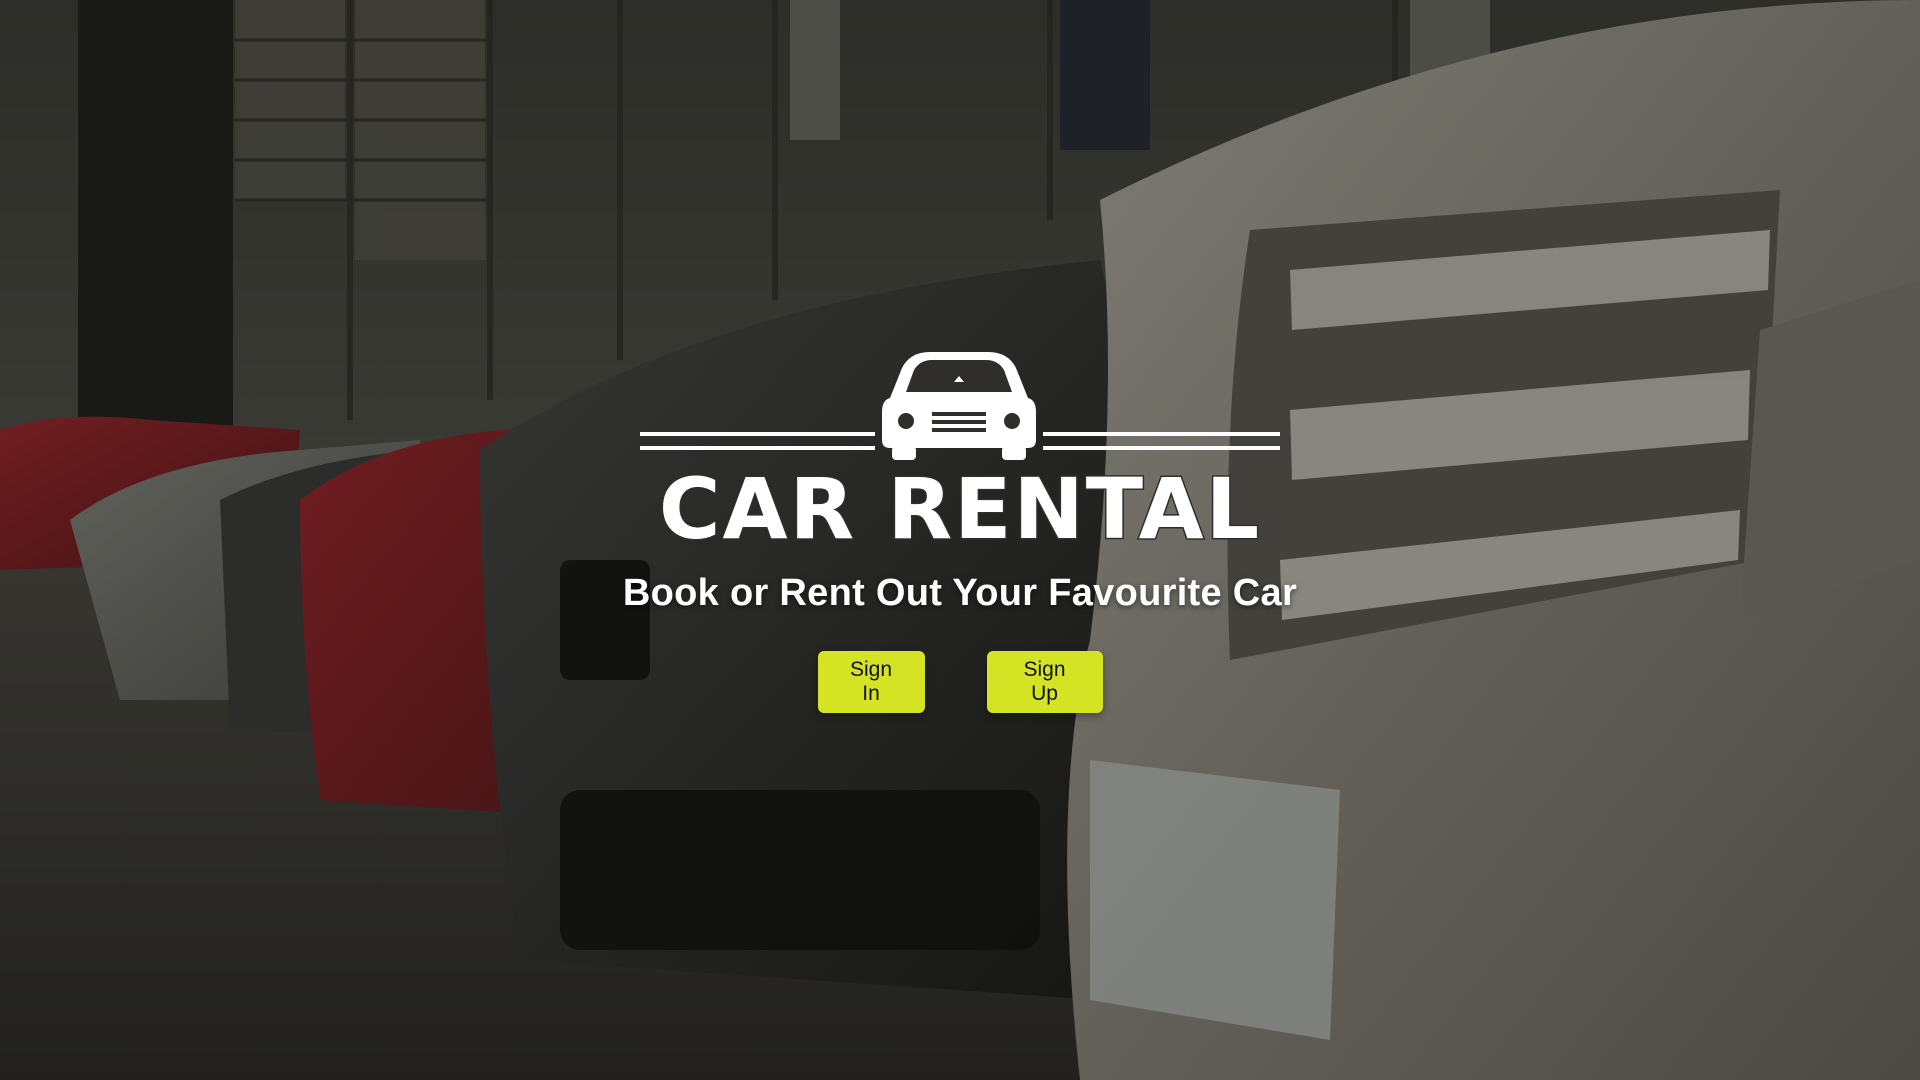 The width and height of the screenshot is (1920, 1080). Describe the element at coordinates (959, 406) in the screenshot. I see `car-icon` at that location.